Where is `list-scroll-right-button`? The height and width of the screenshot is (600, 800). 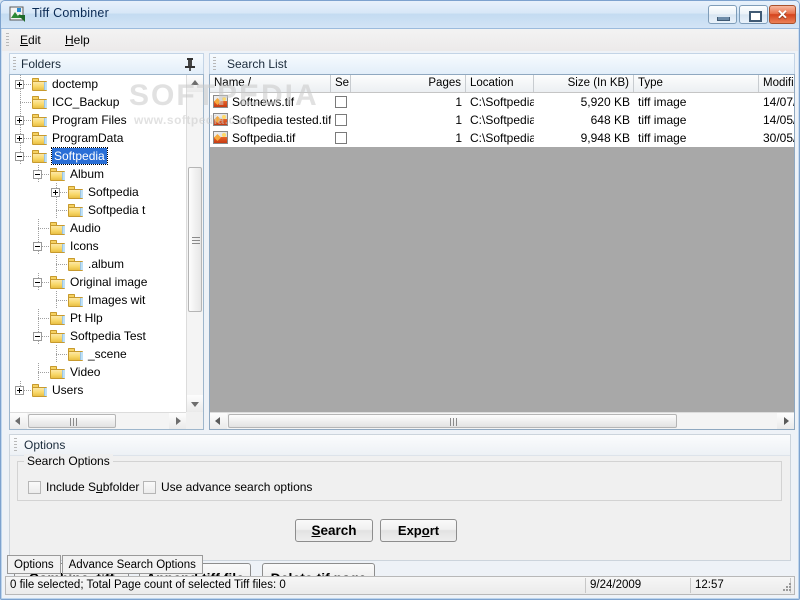
list-scroll-right-button is located at coordinates (785, 421).